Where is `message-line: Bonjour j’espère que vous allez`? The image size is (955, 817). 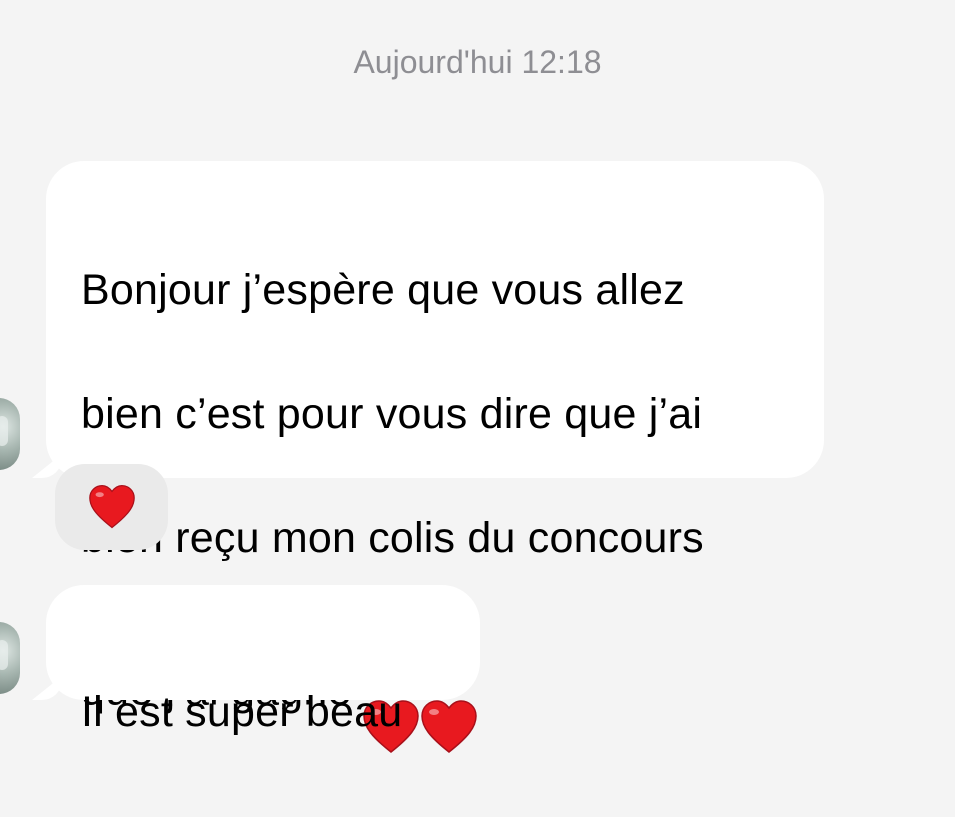
message-line: Bonjour j’espère que vous allez is located at coordinates (383, 290).